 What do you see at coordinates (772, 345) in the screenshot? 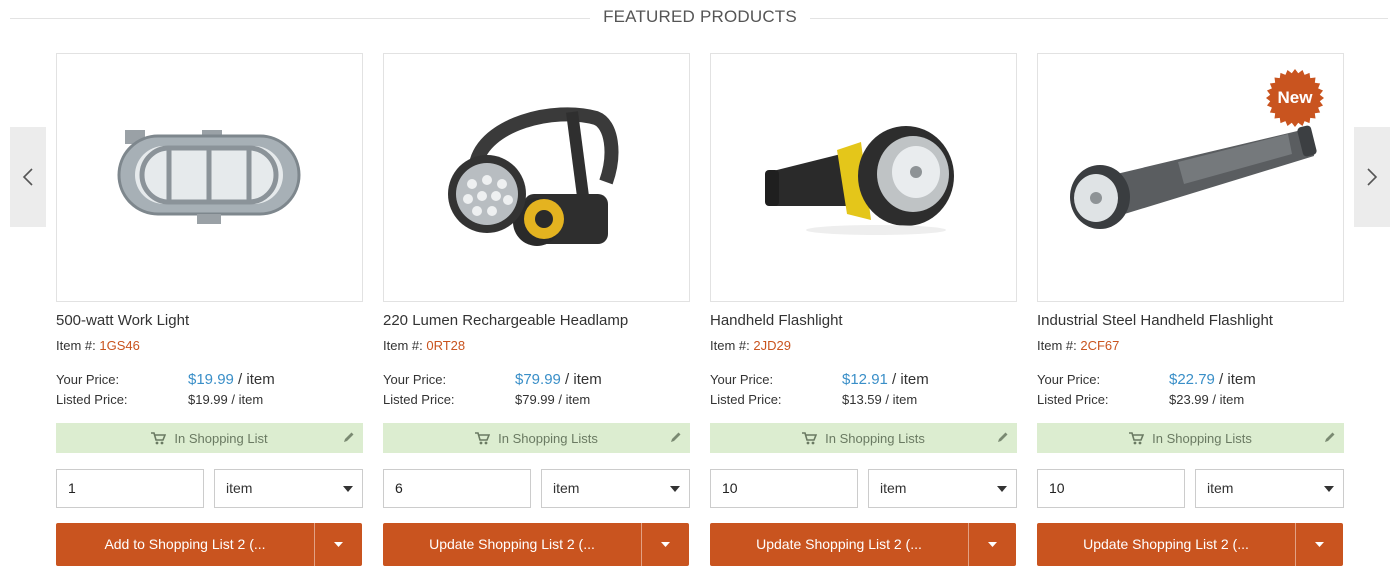
I see `item-number: 2JD29` at bounding box center [772, 345].